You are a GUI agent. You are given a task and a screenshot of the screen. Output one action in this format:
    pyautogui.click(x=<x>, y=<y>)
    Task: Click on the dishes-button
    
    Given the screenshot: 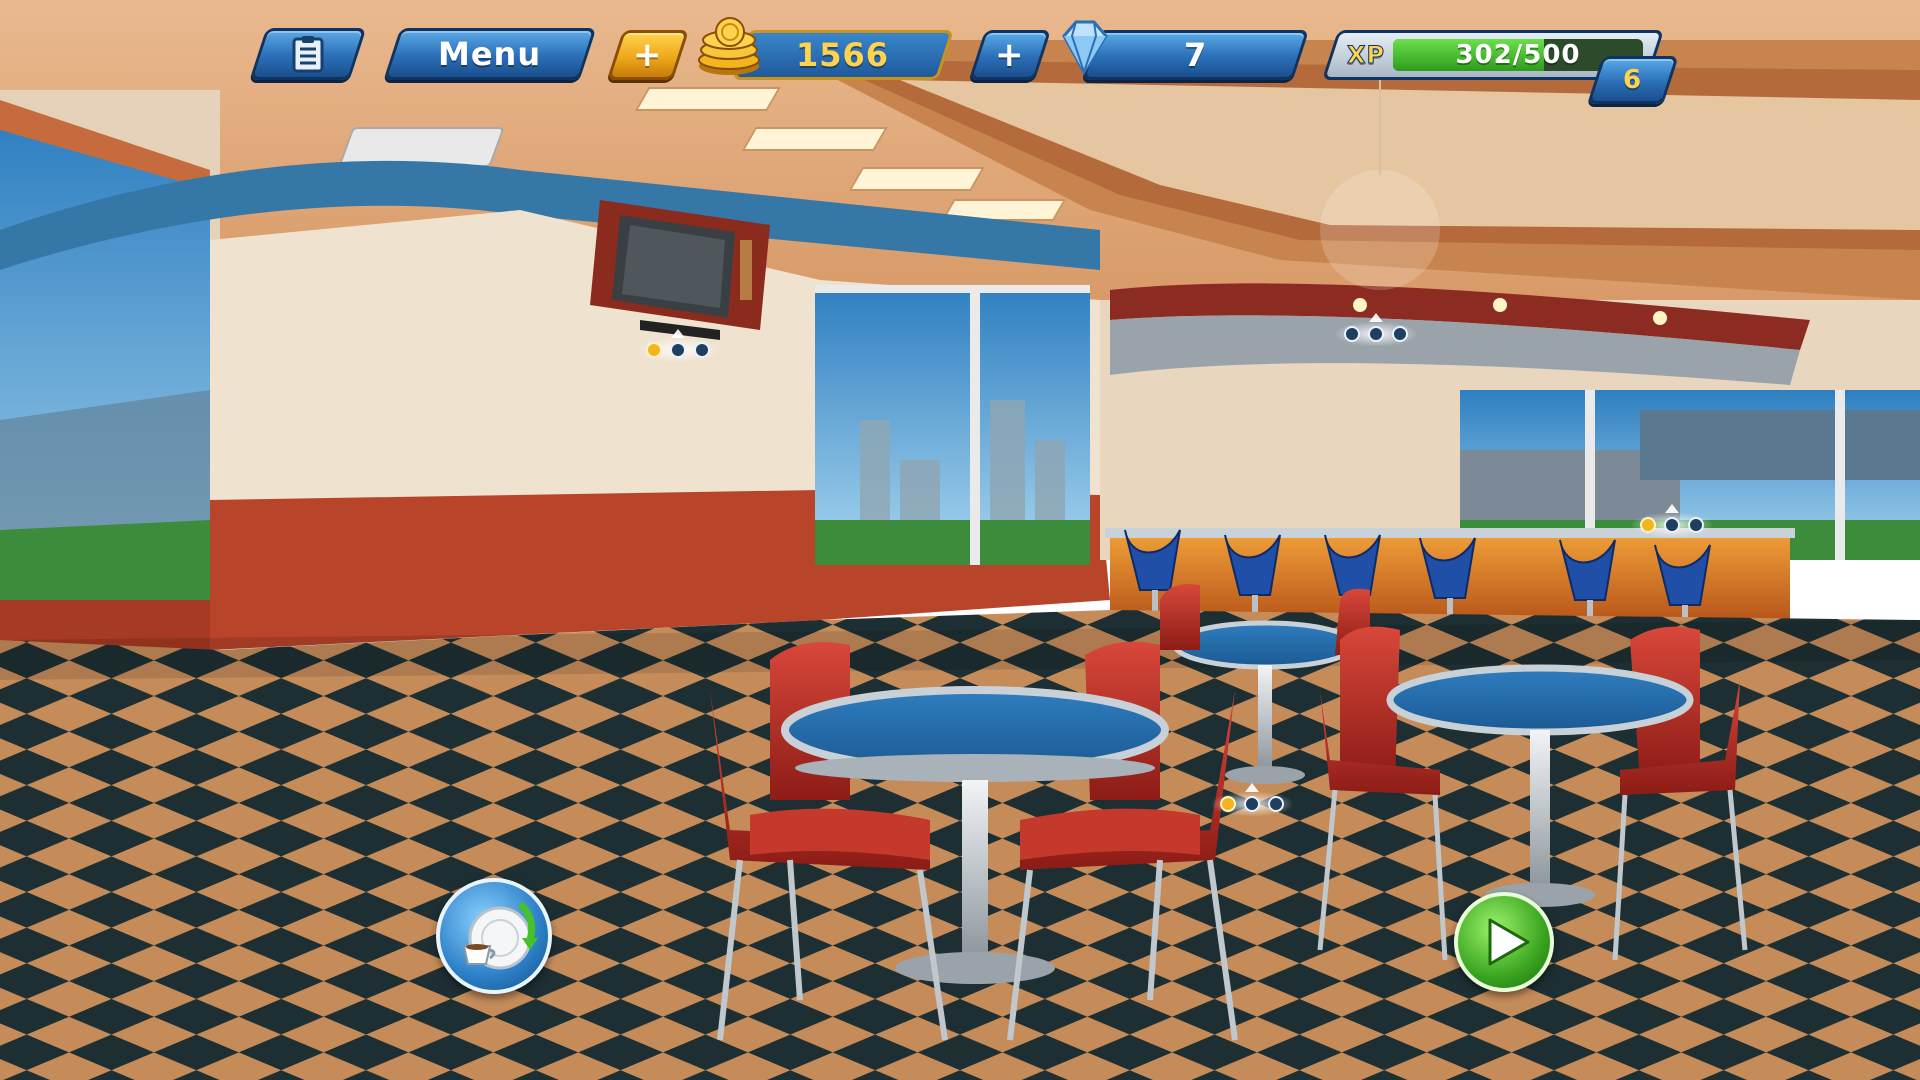 What is the action you would take?
    pyautogui.click(x=494, y=936)
    